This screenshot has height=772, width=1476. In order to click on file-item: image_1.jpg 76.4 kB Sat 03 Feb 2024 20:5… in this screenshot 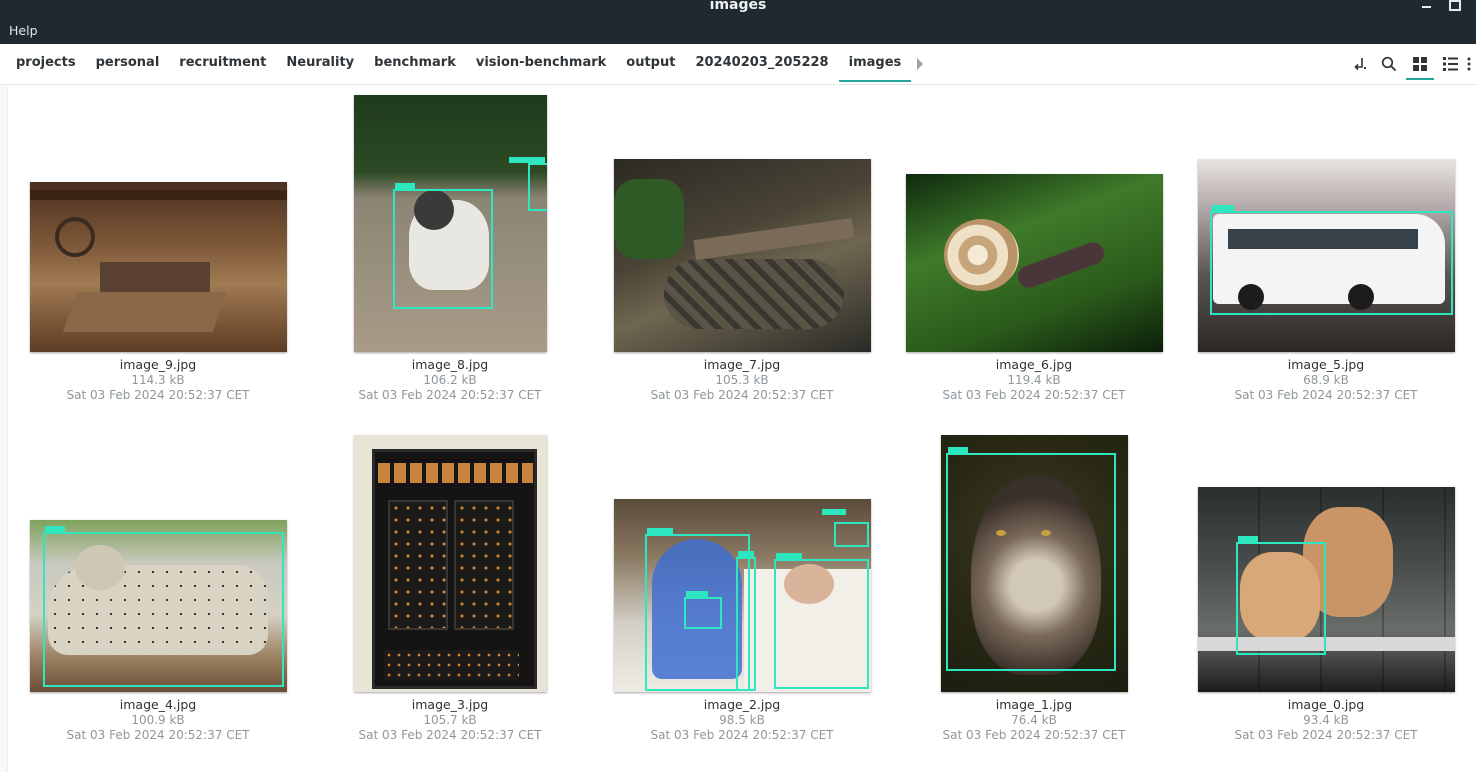, I will do `click(1034, 589)`.